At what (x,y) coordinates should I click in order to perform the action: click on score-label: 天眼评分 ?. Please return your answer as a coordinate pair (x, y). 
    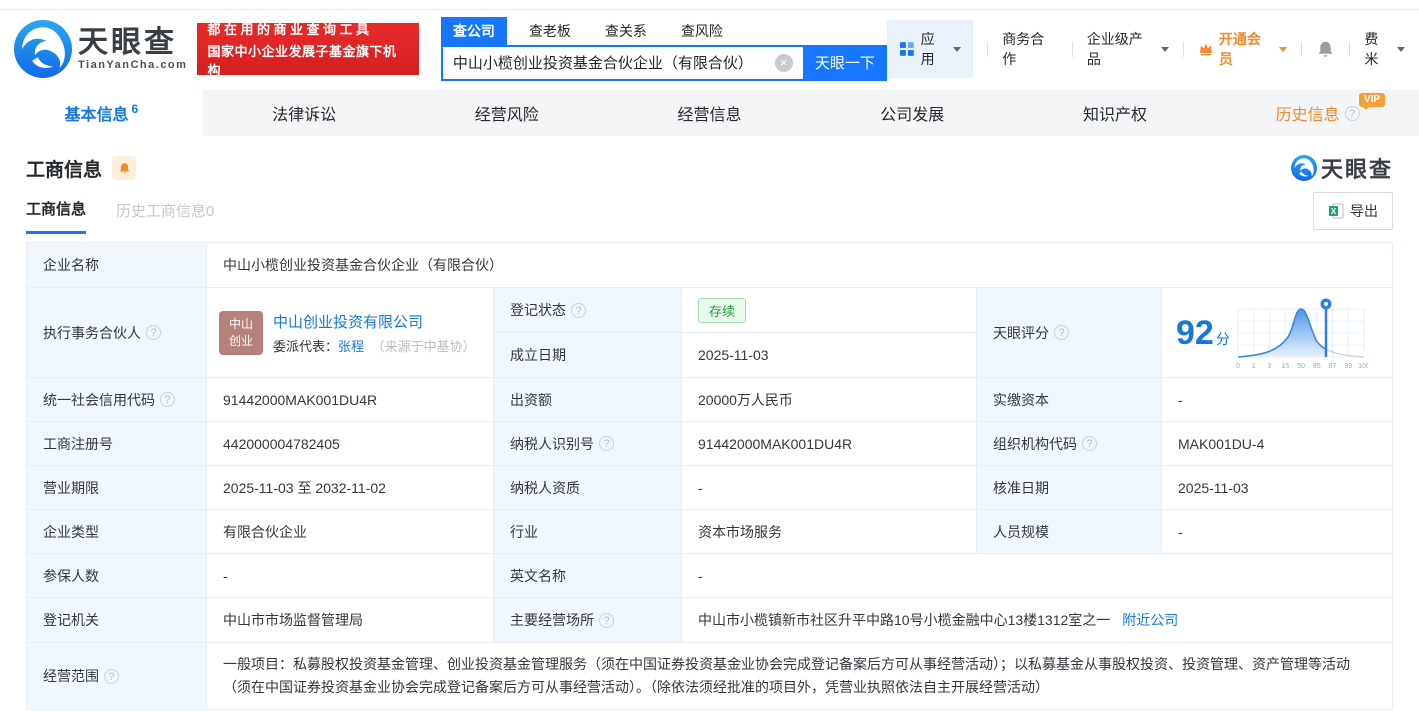
    Looking at the image, I should click on (1069, 332).